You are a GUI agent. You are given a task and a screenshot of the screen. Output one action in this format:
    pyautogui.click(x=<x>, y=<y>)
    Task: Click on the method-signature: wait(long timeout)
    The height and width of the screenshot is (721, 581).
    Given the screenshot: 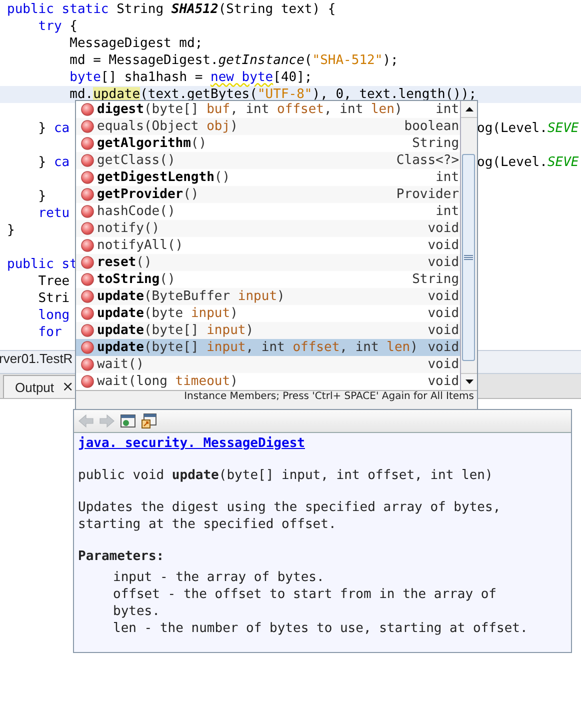 What is the action you would take?
    pyautogui.click(x=167, y=381)
    